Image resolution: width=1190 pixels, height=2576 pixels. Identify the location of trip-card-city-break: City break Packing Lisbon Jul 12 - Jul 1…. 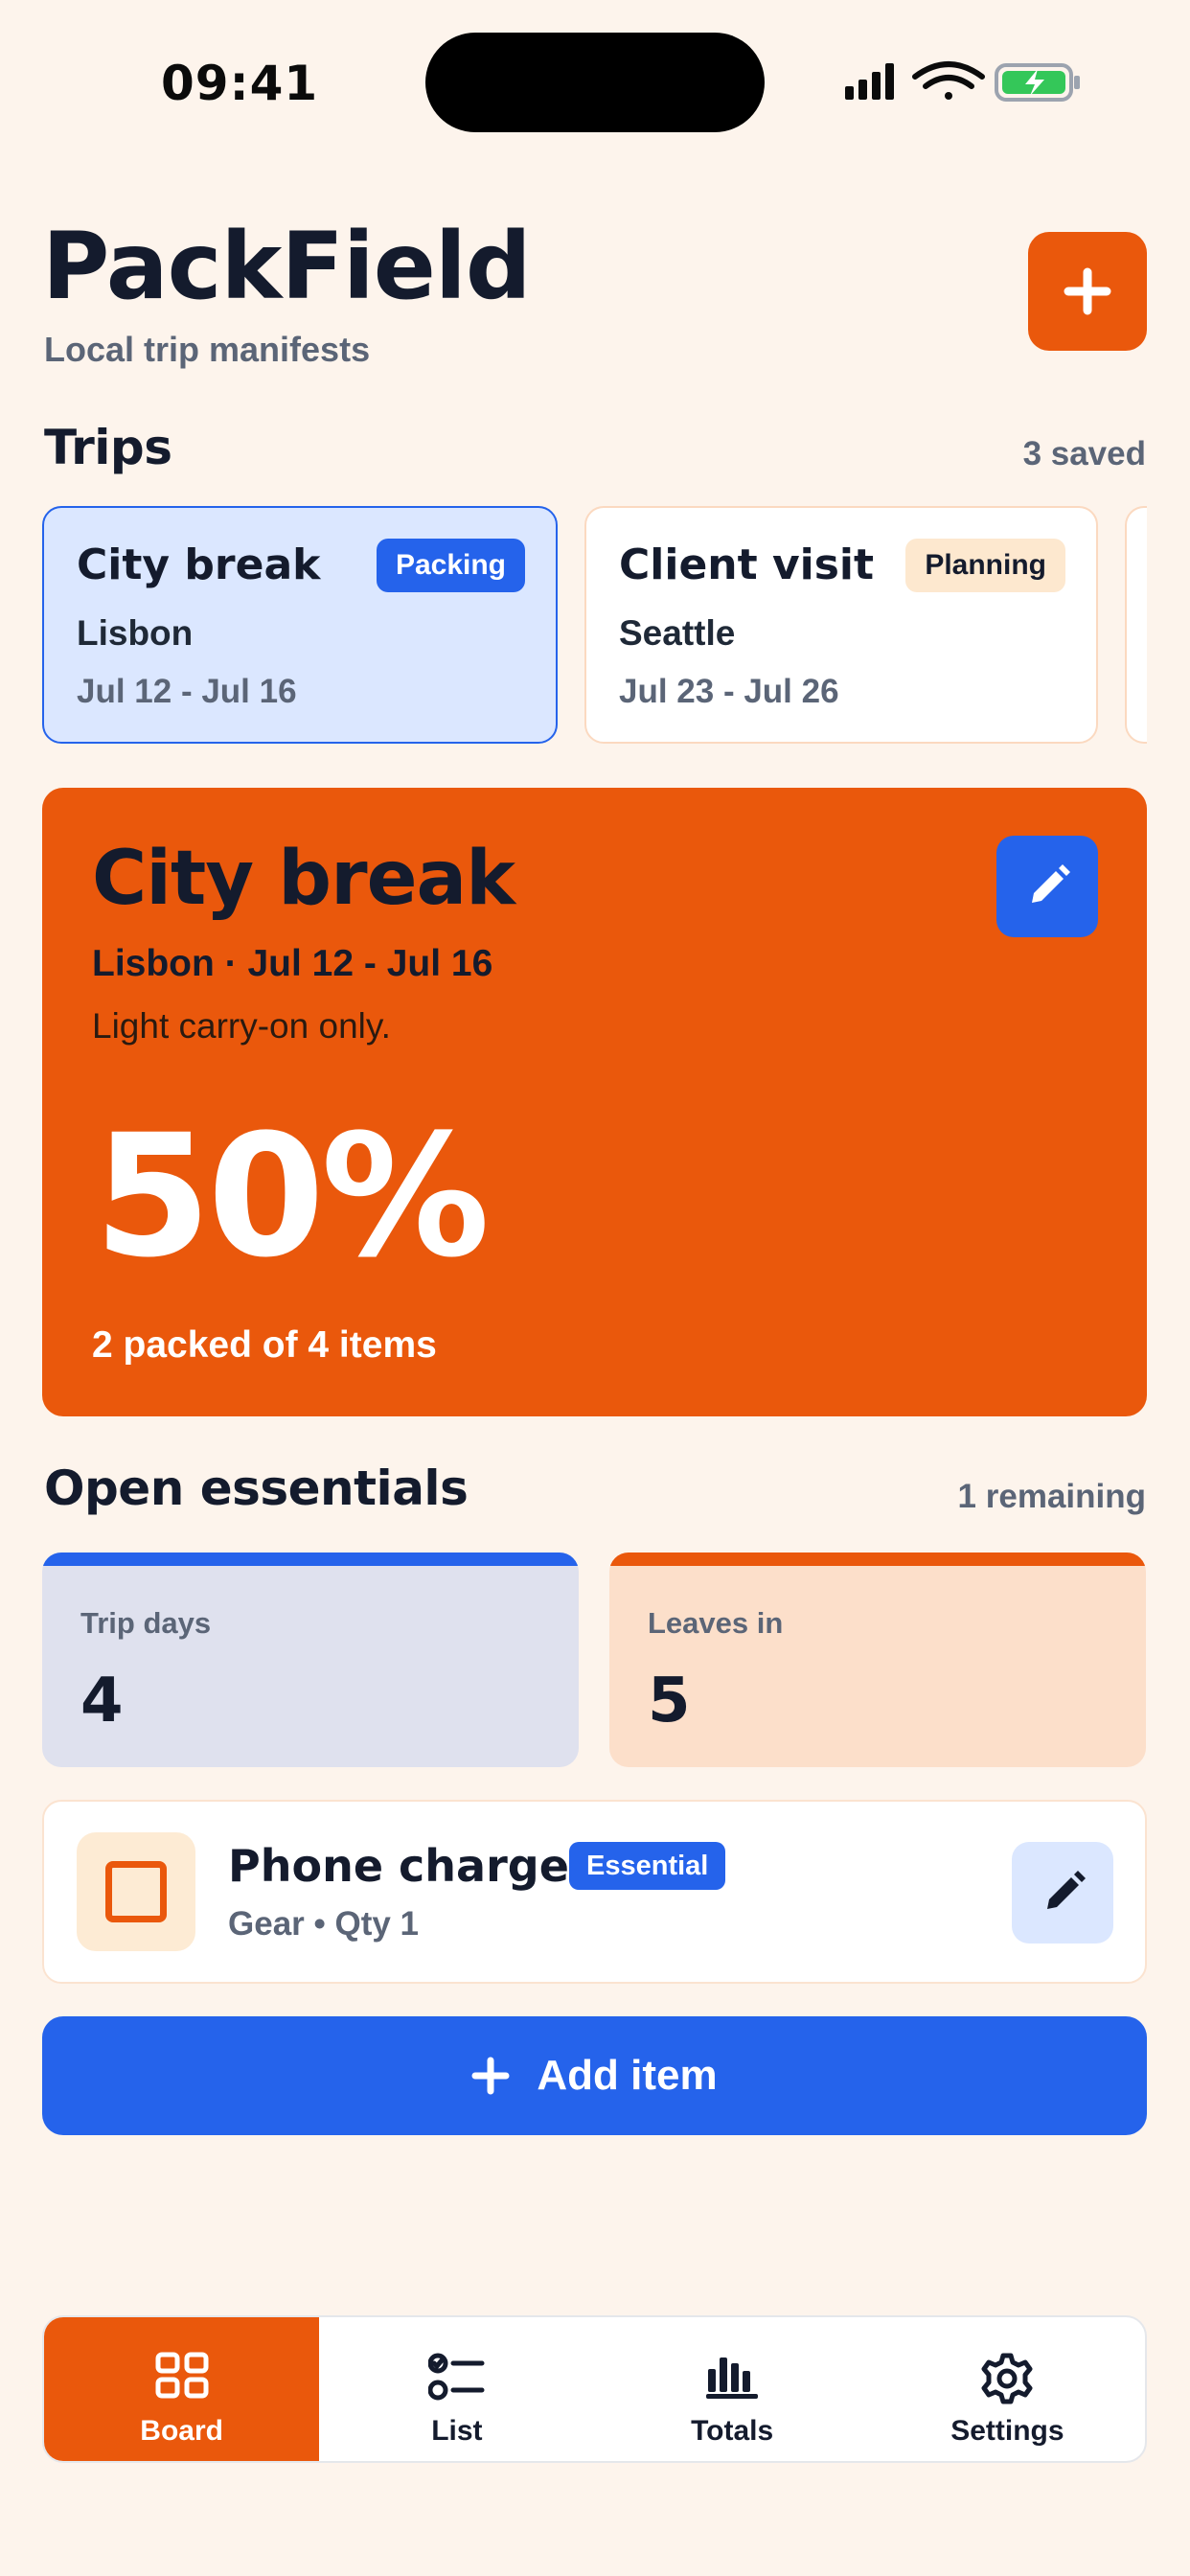
(300, 625).